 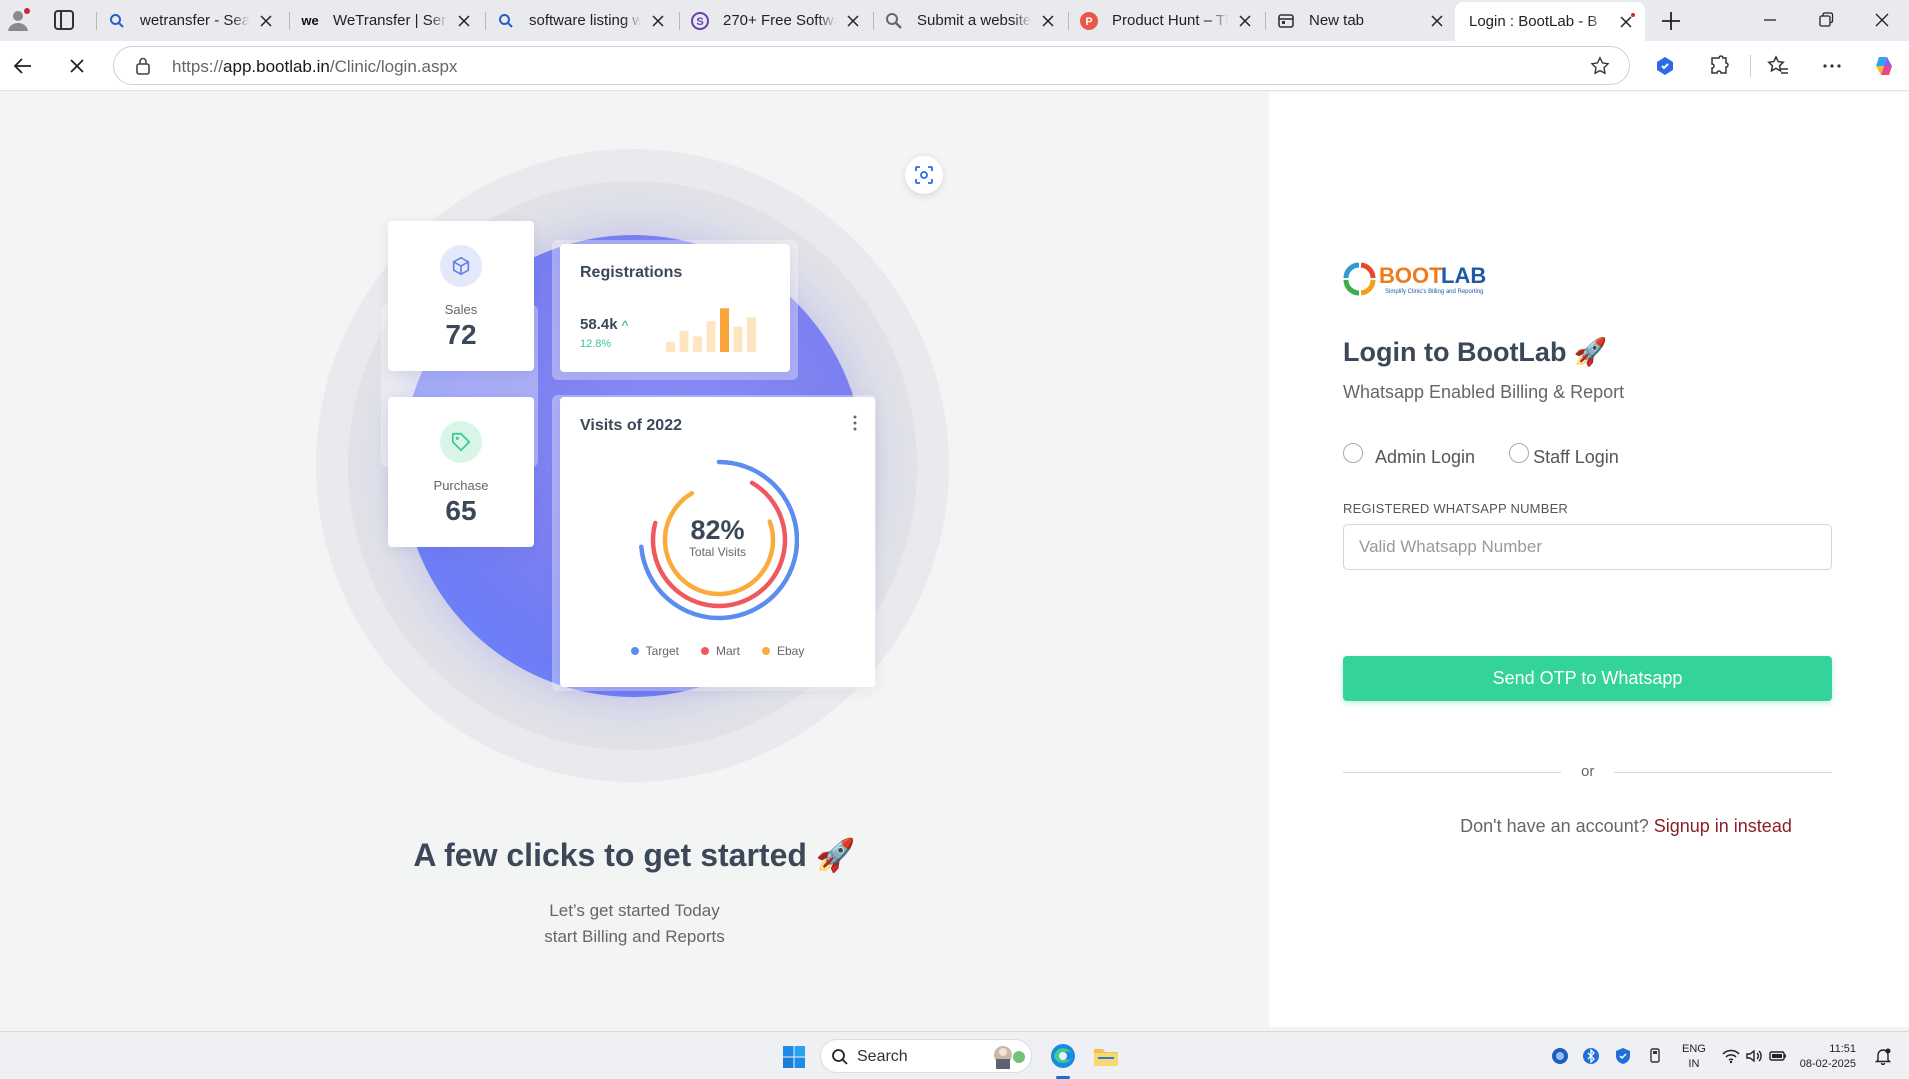 I want to click on url-path: /Clinic/login.aspx, so click(x=393, y=66).